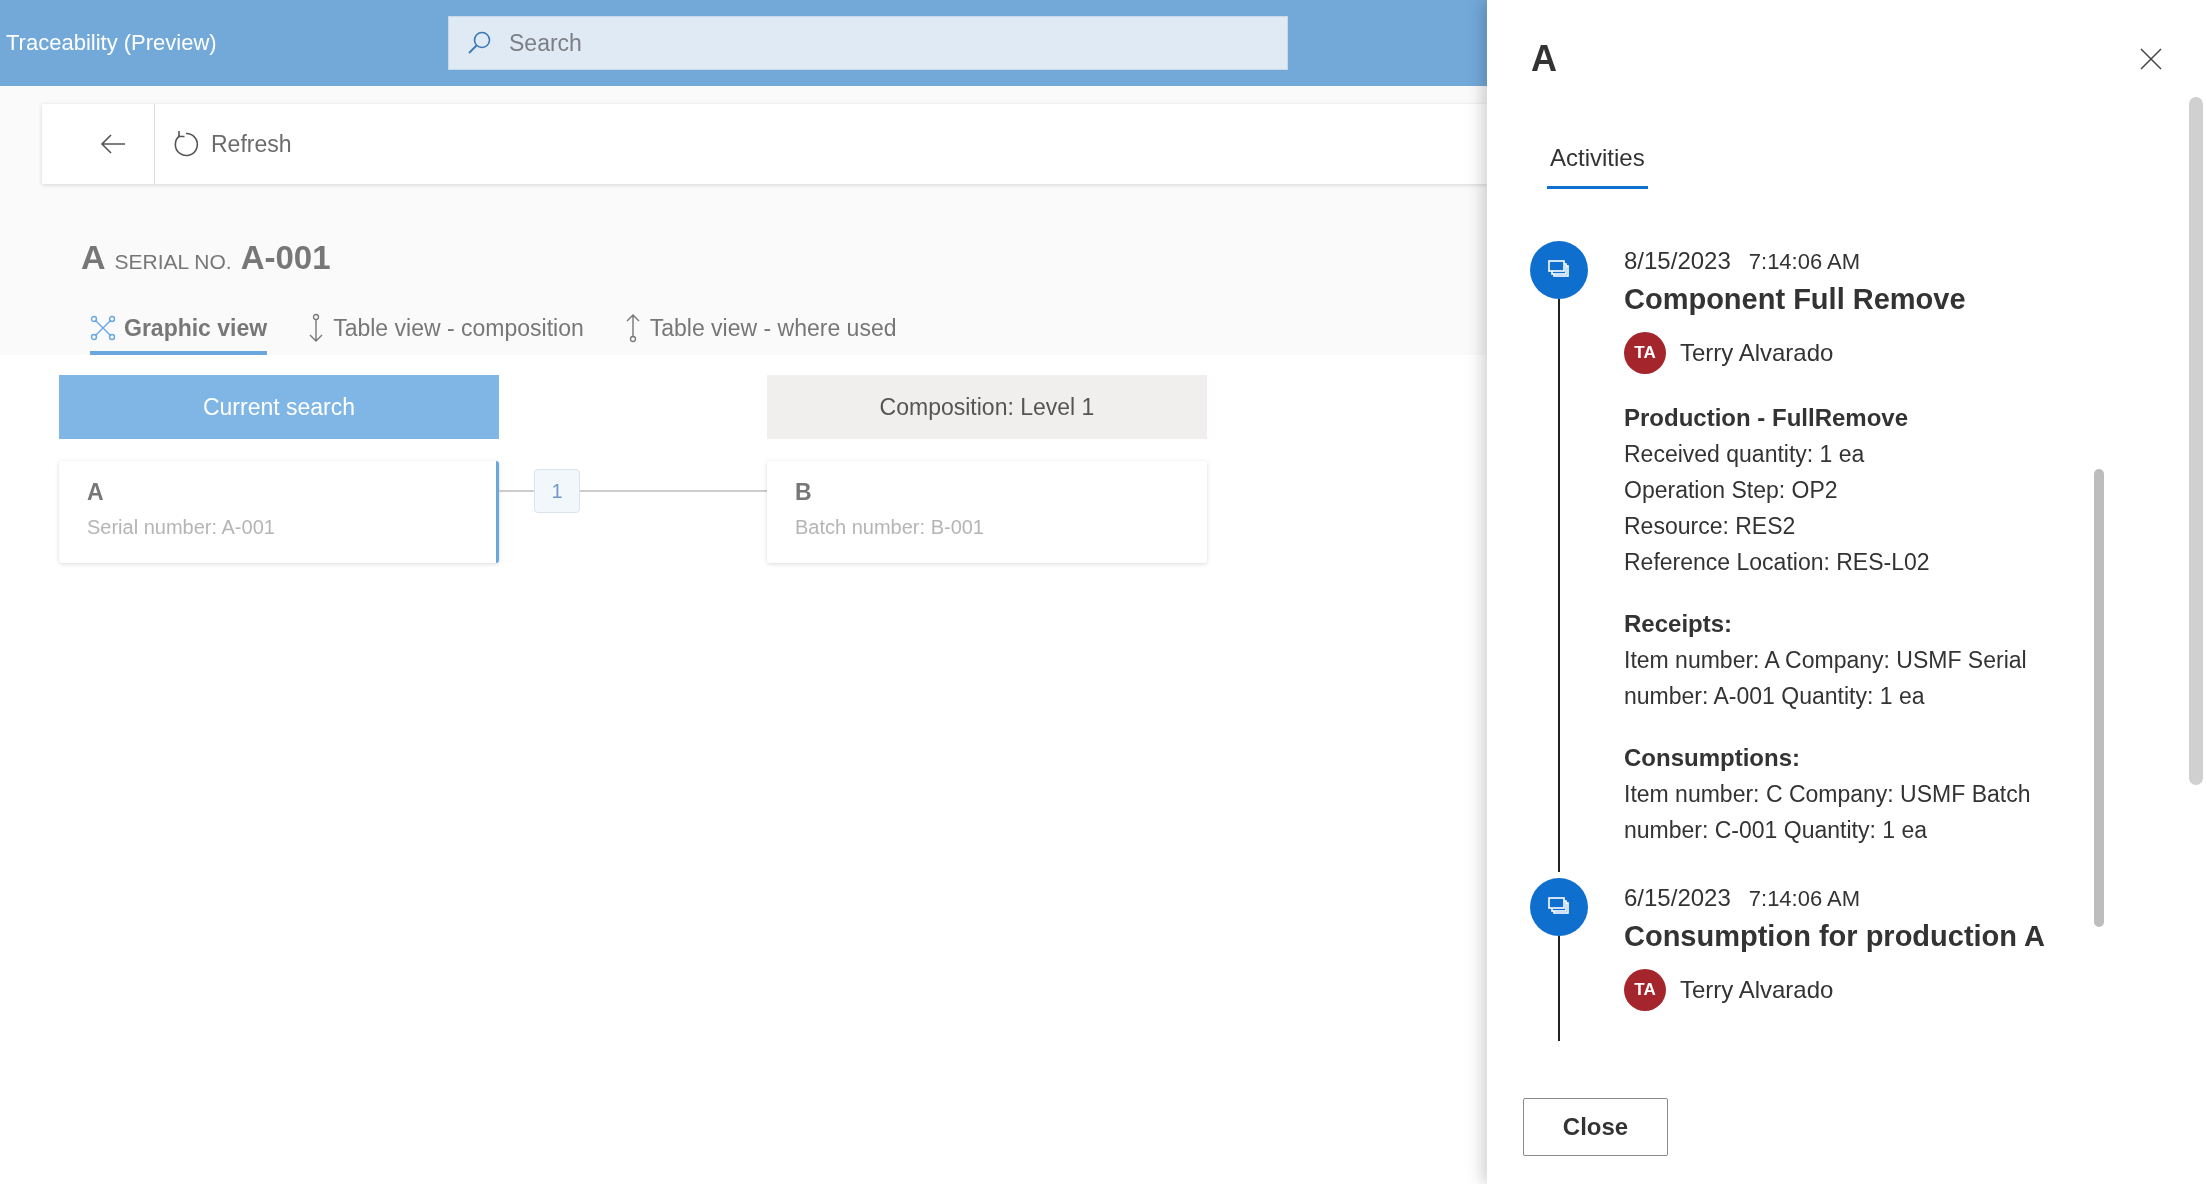 The width and height of the screenshot is (2206, 1184). Describe the element at coordinates (1677, 261) in the screenshot. I see `activity-date: 8/15/2023` at that location.